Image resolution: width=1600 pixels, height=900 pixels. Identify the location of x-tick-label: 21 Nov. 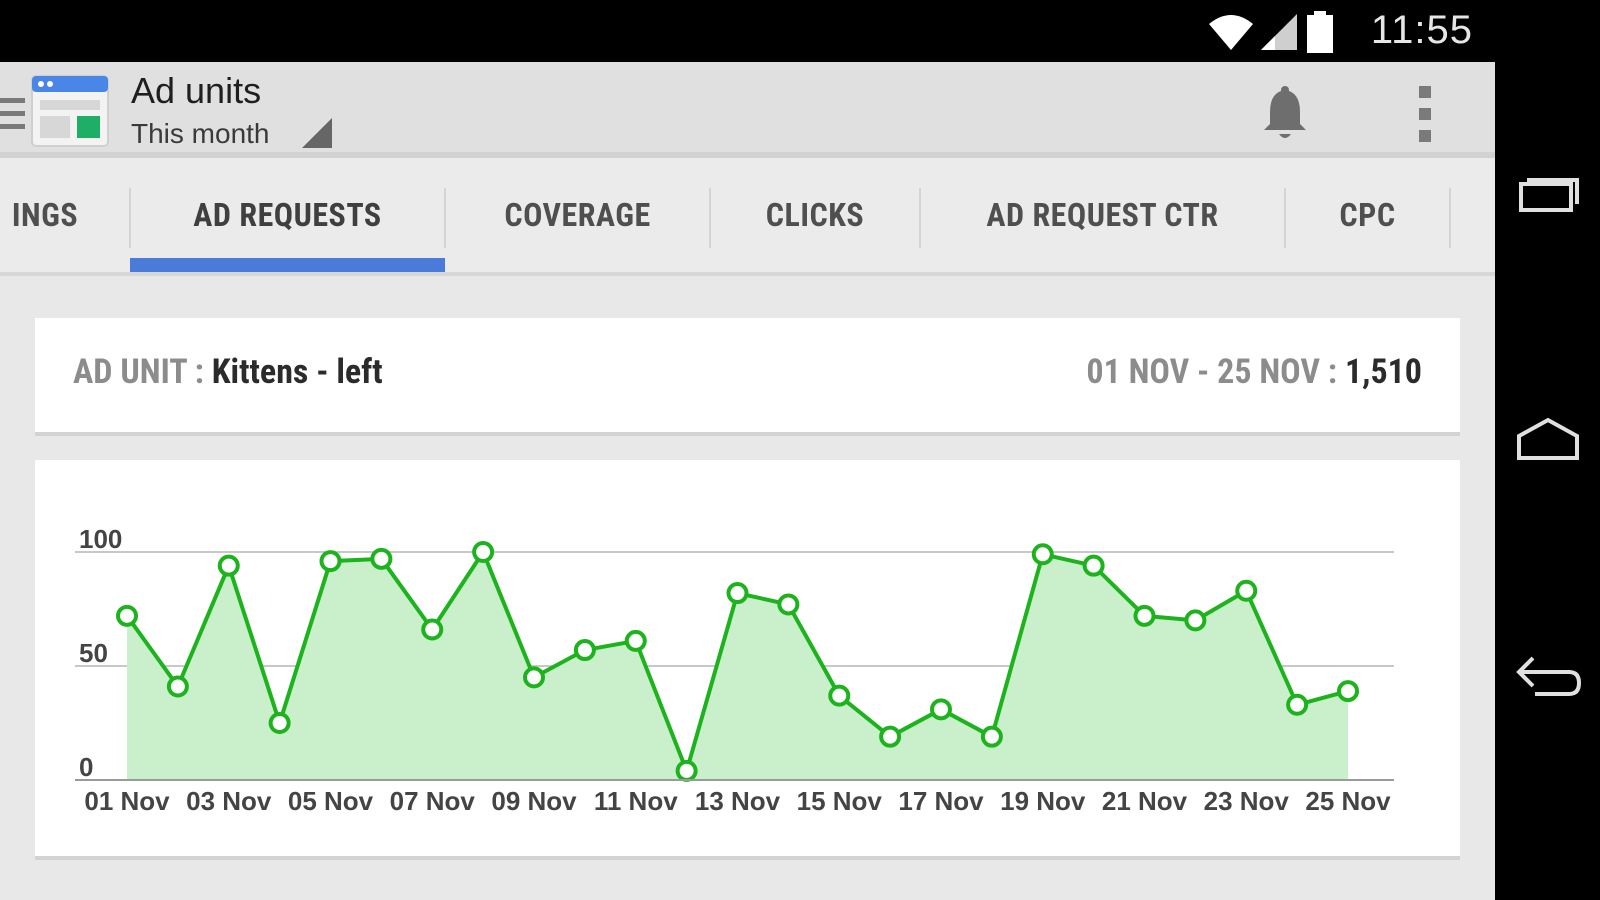
(1145, 801).